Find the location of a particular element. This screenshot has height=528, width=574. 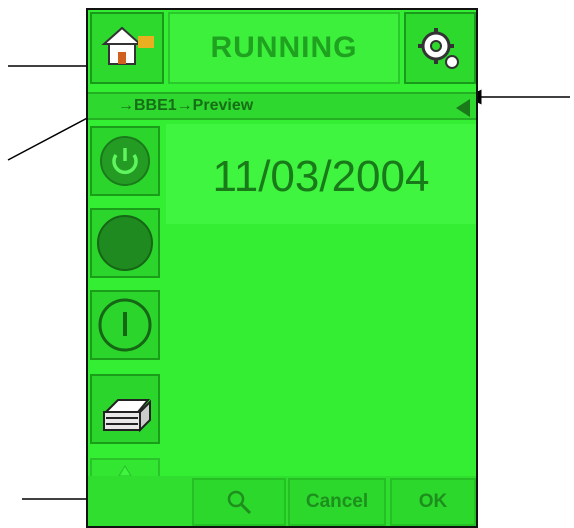

home-icon is located at coordinates (127, 45).